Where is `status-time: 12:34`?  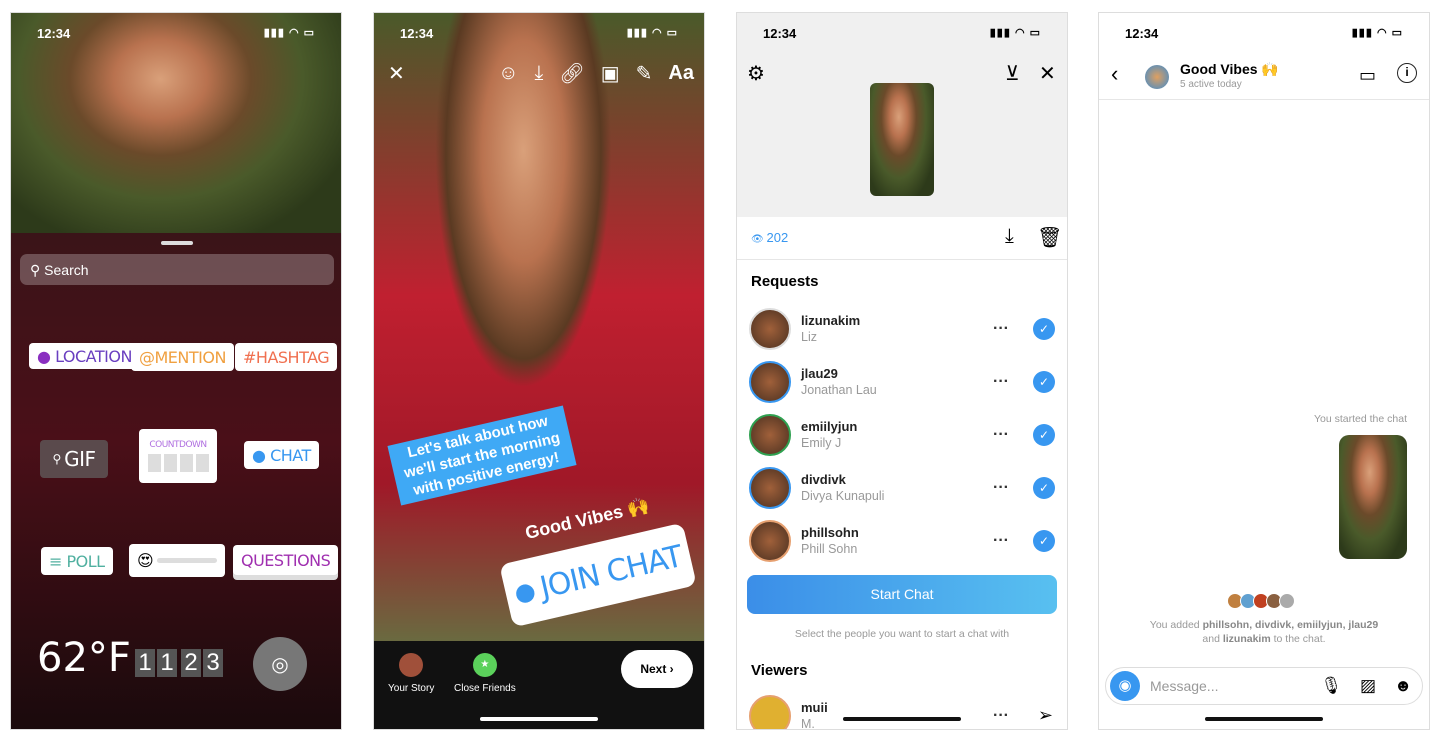
status-time: 12:34 is located at coordinates (417, 33).